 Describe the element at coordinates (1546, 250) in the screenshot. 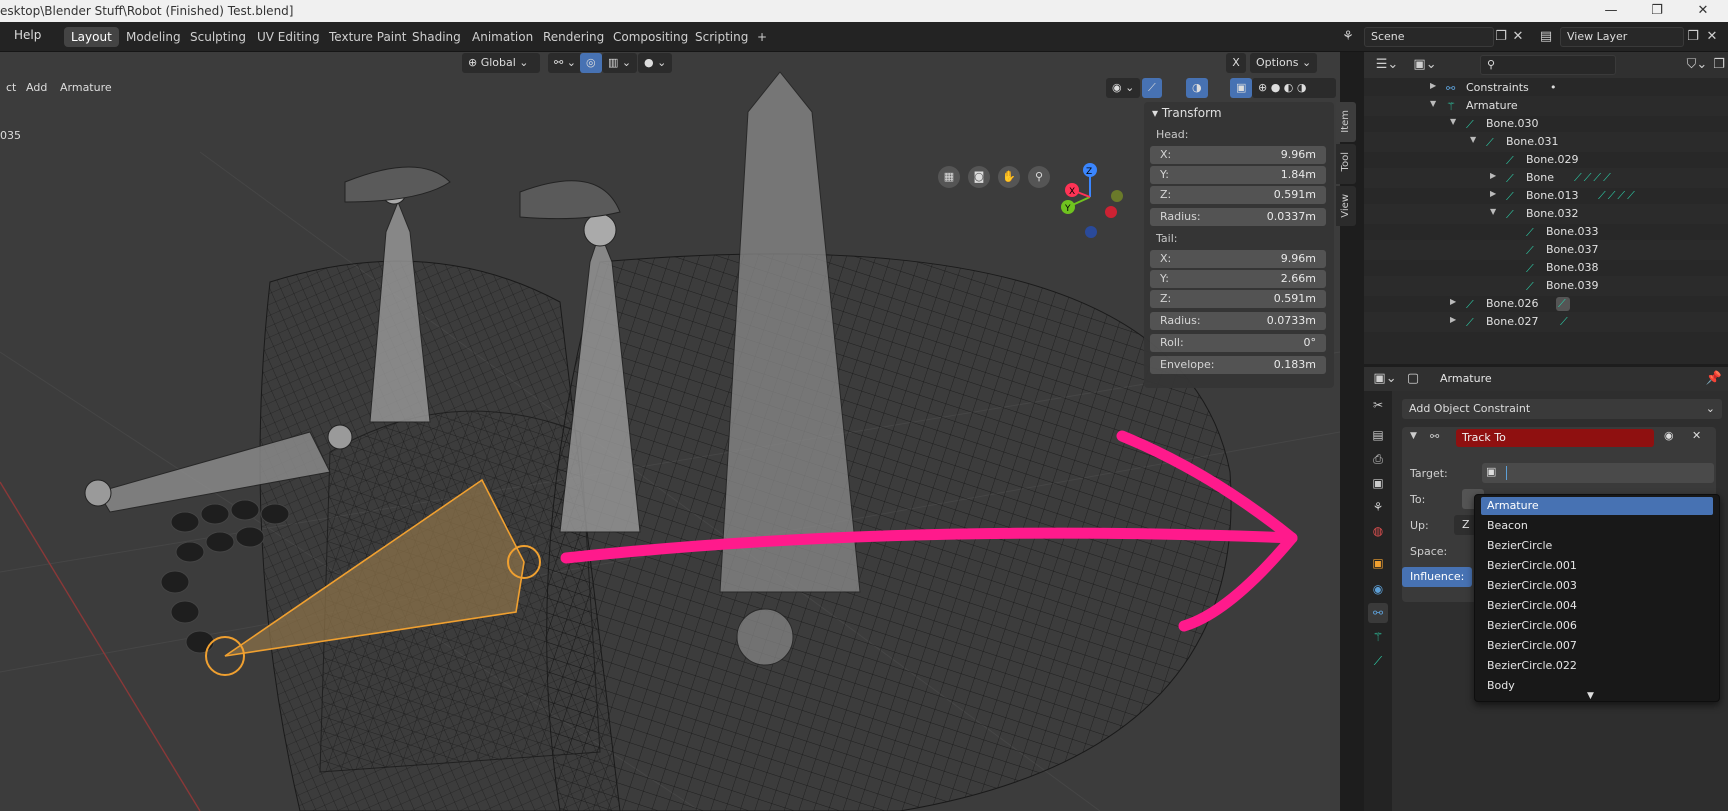

I see `tree-row-bone-037: ⟋ Bone.037` at that location.